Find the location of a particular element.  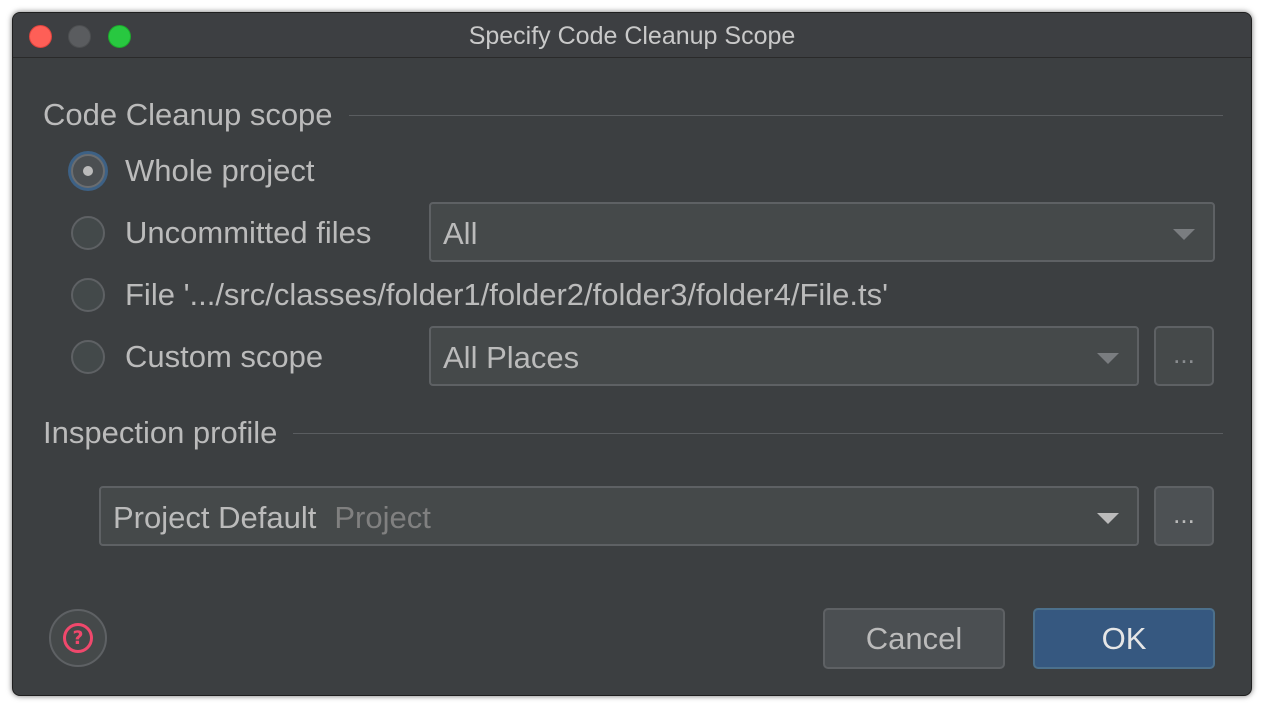

radio-uncommitted-files: Uncommitted files is located at coordinates (221, 233).